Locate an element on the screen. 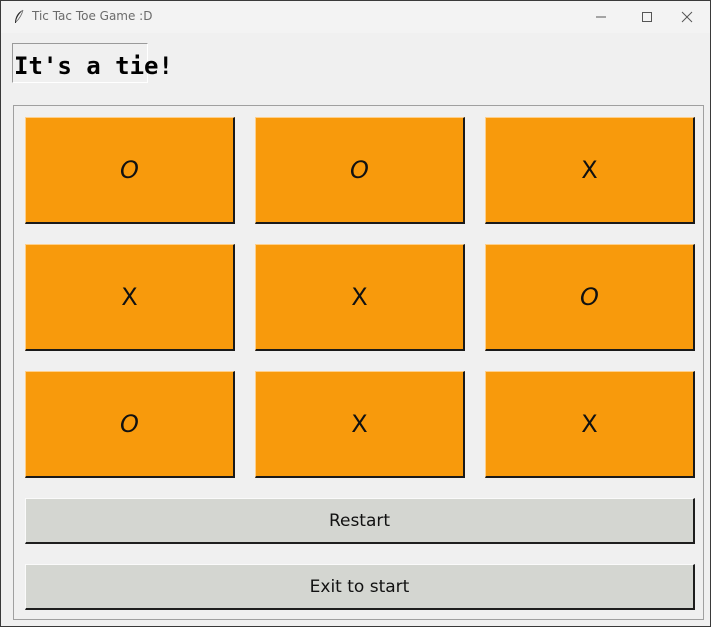 Image resolution: width=711 pixels, height=627 pixels. board-cell-r3-c1: O is located at coordinates (130, 424).